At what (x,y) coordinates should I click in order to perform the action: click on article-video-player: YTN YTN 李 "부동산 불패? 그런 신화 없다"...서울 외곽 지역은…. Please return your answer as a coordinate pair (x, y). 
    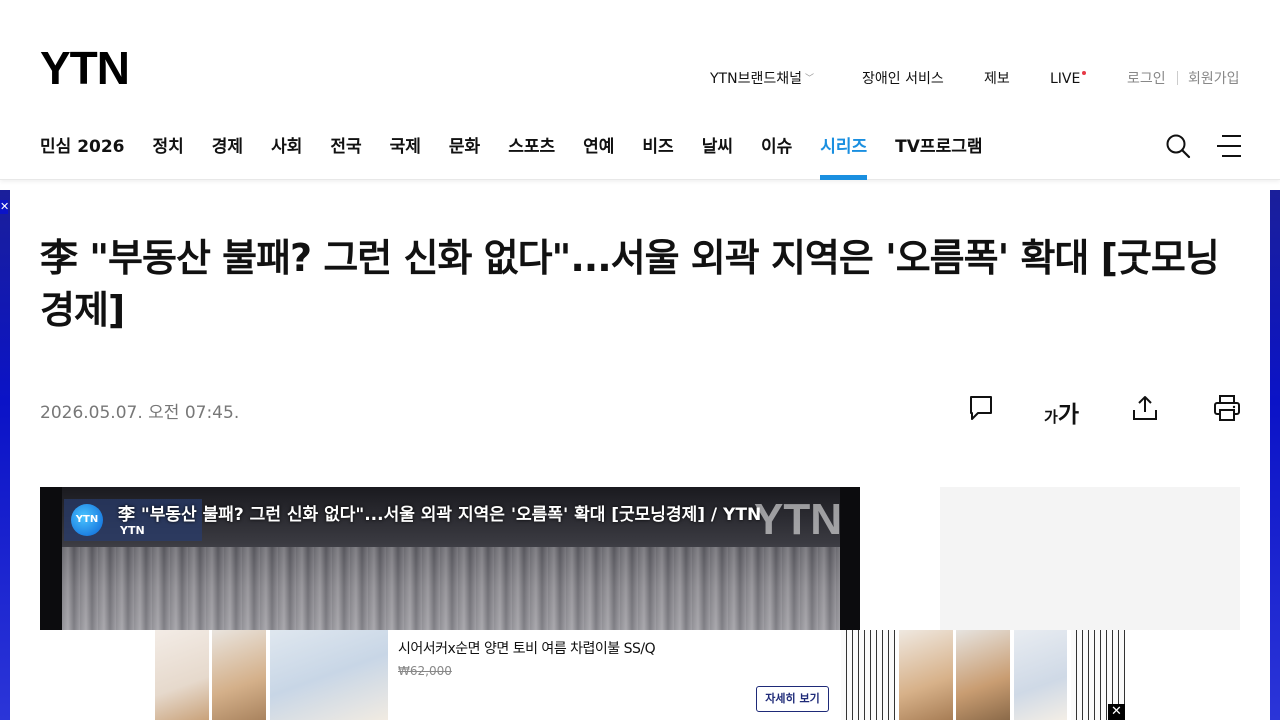
    Looking at the image, I should click on (450, 558).